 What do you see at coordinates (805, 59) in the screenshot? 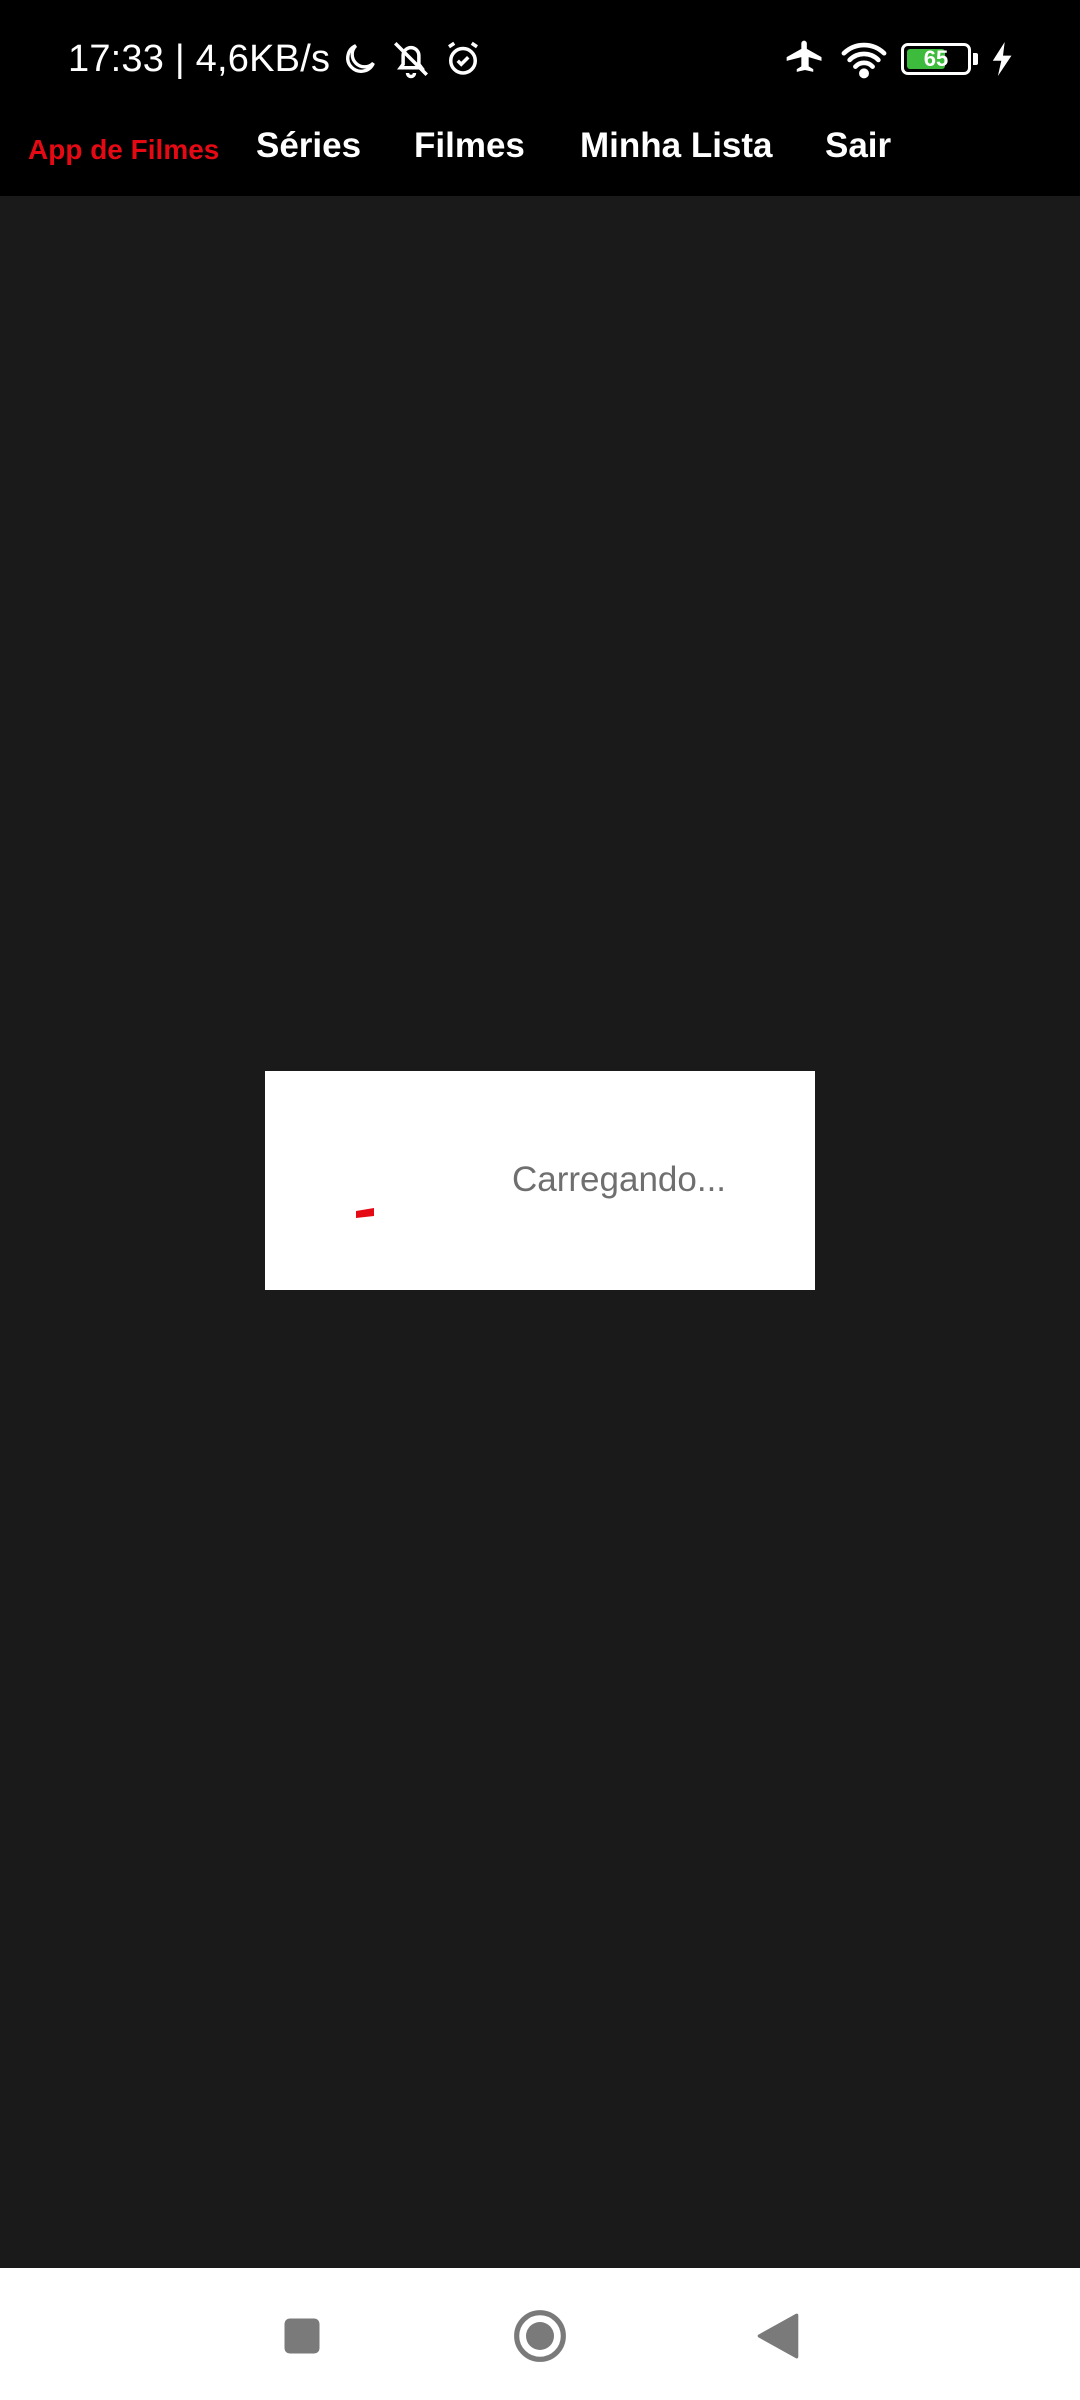
I see `airplane-icon` at bounding box center [805, 59].